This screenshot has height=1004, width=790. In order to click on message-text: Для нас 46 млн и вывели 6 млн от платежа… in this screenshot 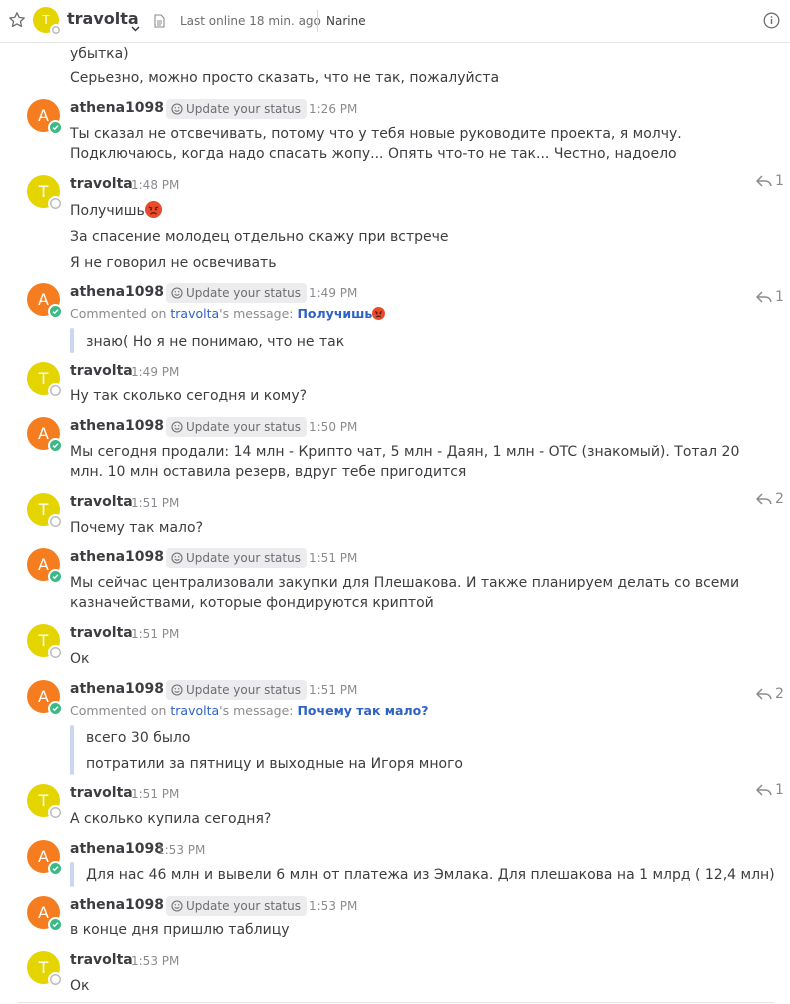, I will do `click(430, 875)`.